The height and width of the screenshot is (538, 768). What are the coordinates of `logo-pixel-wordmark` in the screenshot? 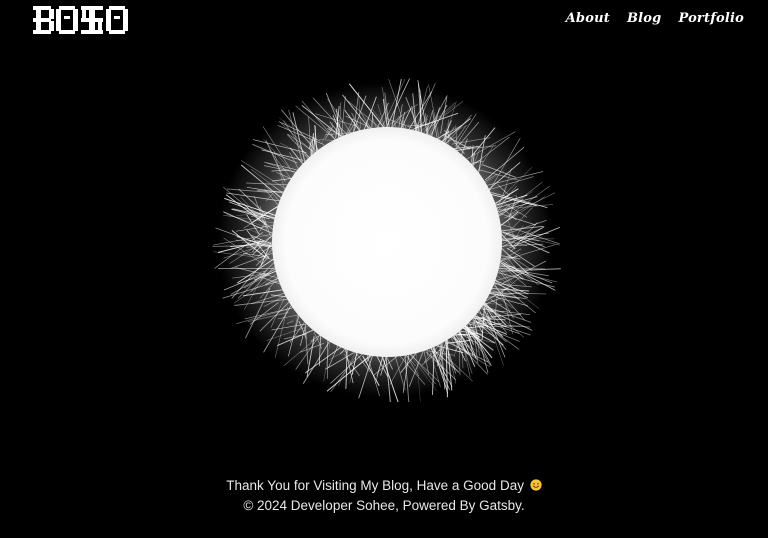 It's located at (80, 20).